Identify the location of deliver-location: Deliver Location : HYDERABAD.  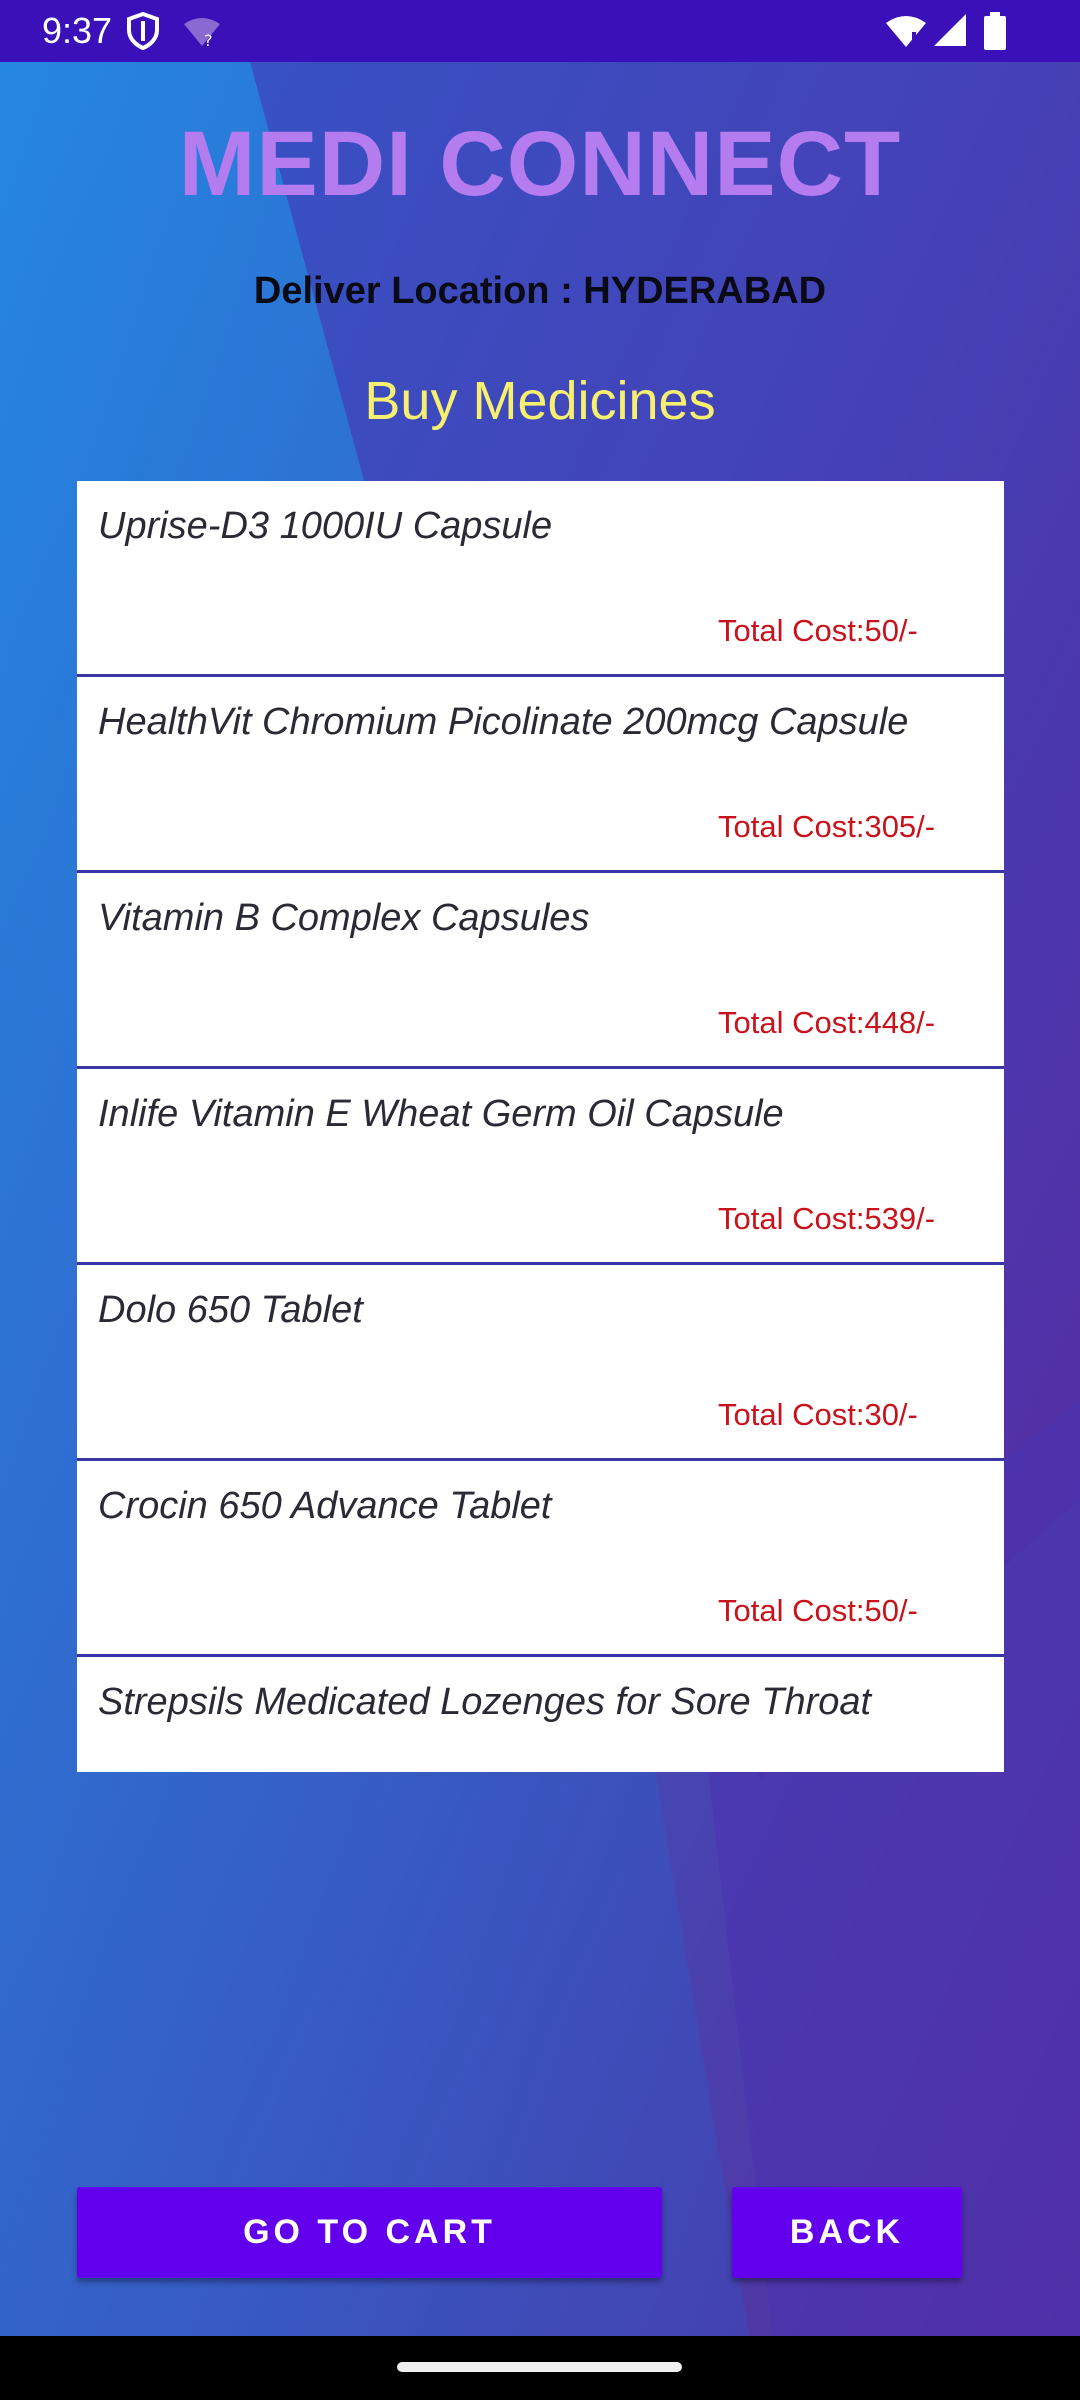
(540, 291).